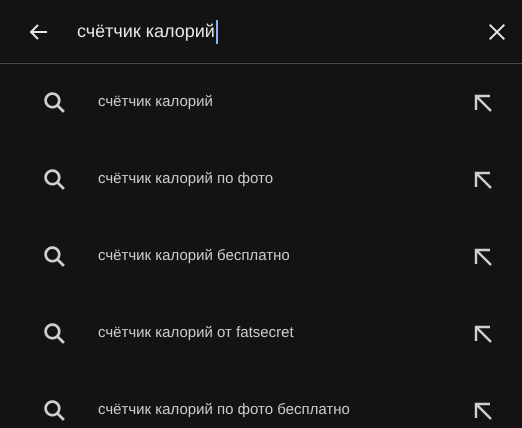 Image resolution: width=522 pixels, height=428 pixels. I want to click on suggestion-item: счётчик калорий по фото бесплатно, so click(261, 400).